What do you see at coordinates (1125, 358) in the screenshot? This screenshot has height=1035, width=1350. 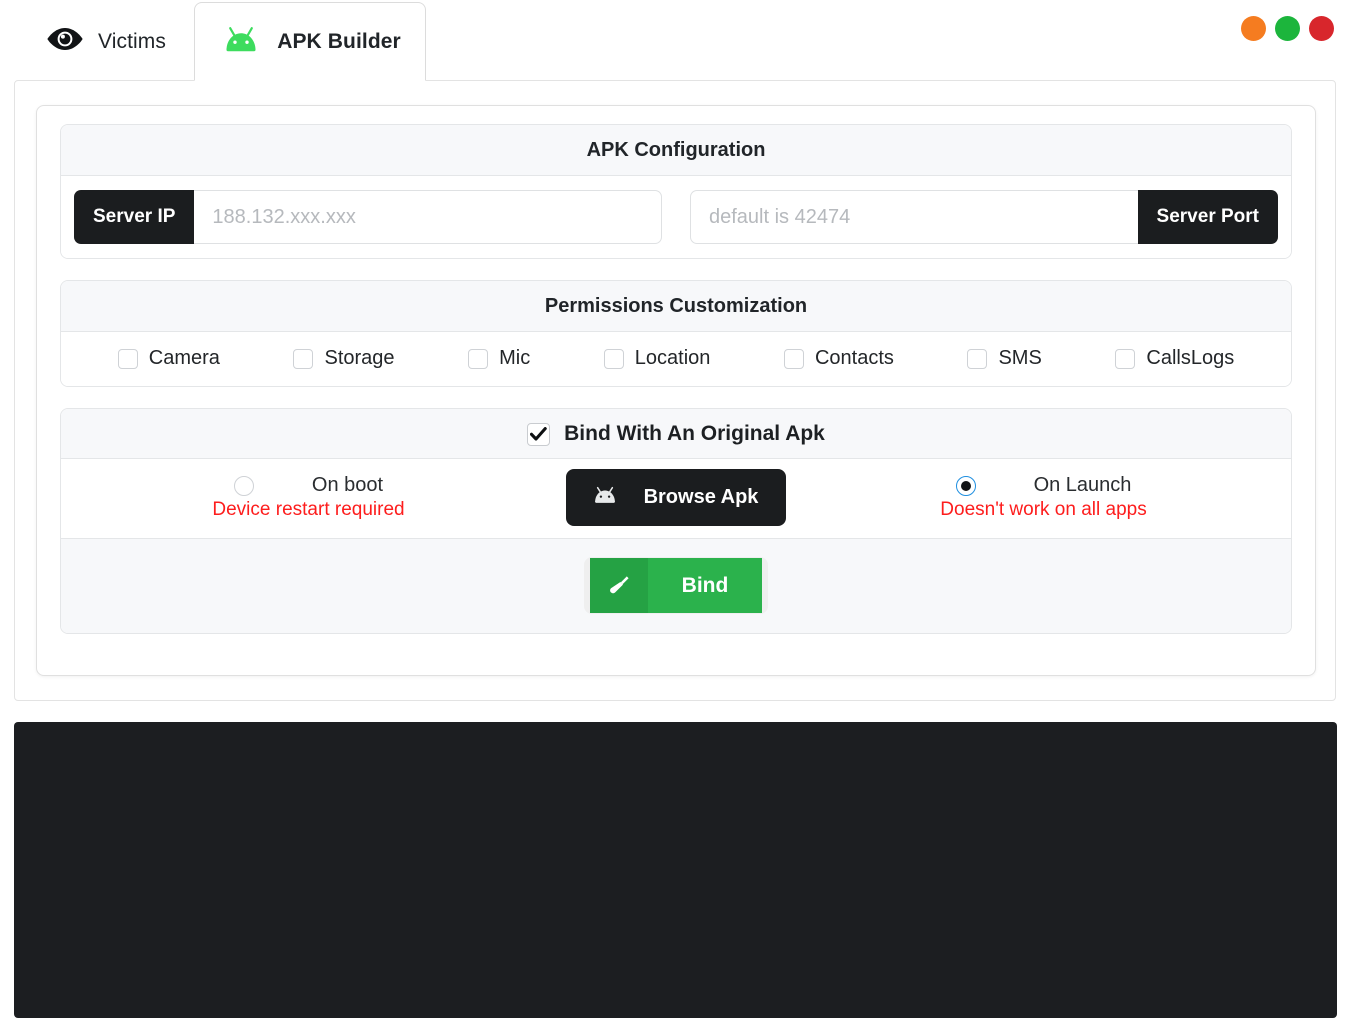 I see `checkbox-callslogs` at bounding box center [1125, 358].